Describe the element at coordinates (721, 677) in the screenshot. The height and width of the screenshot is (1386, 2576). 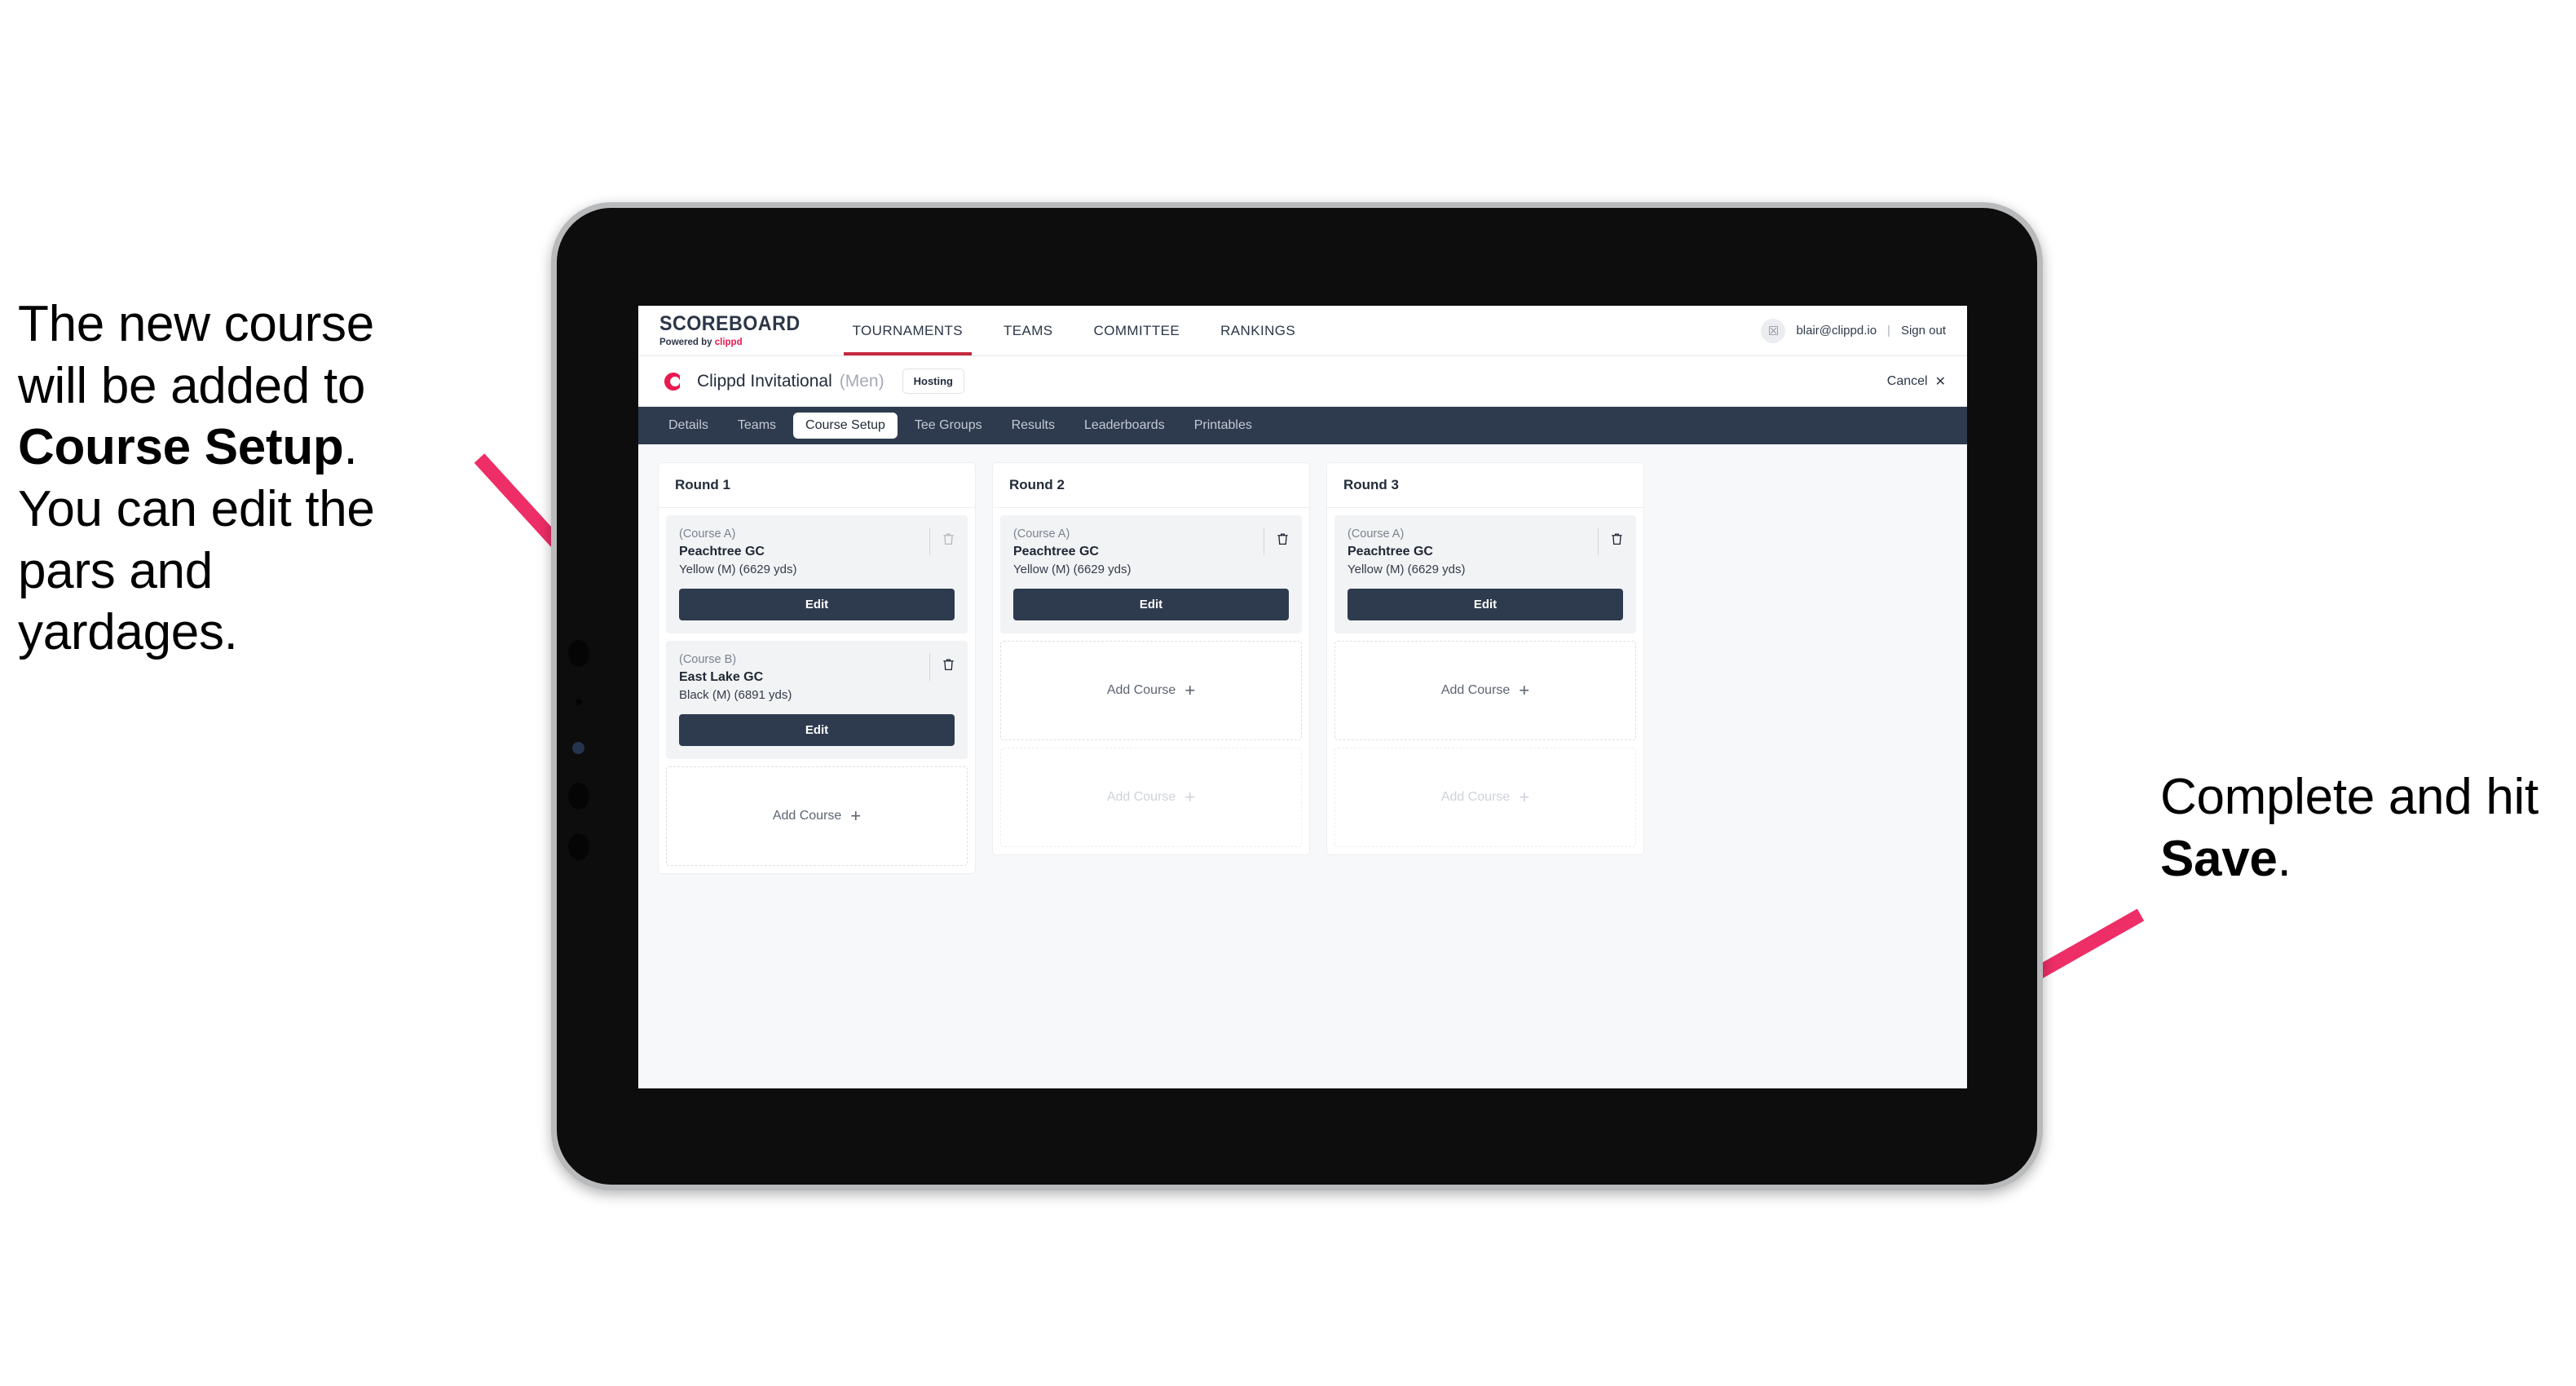
I see `course-name: East Lake GC` at that location.